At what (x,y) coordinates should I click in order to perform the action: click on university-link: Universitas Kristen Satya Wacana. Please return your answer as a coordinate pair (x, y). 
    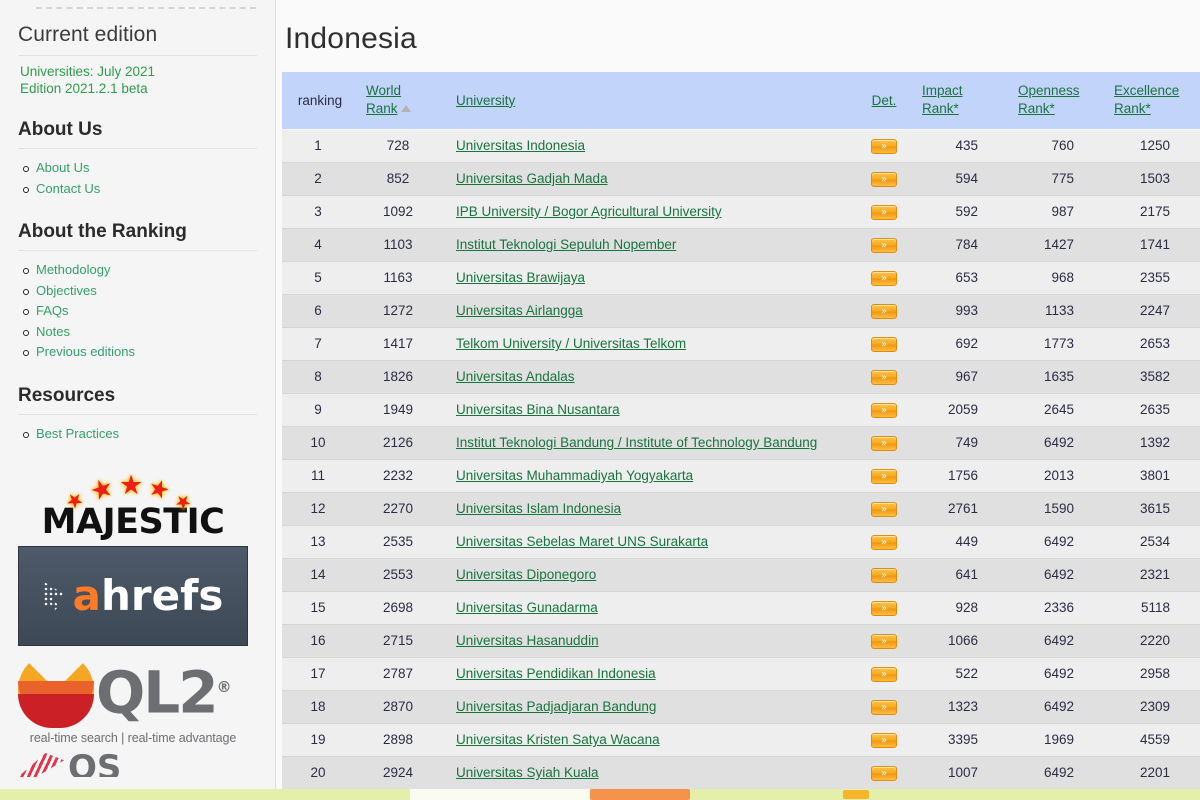
    Looking at the image, I should click on (558, 739).